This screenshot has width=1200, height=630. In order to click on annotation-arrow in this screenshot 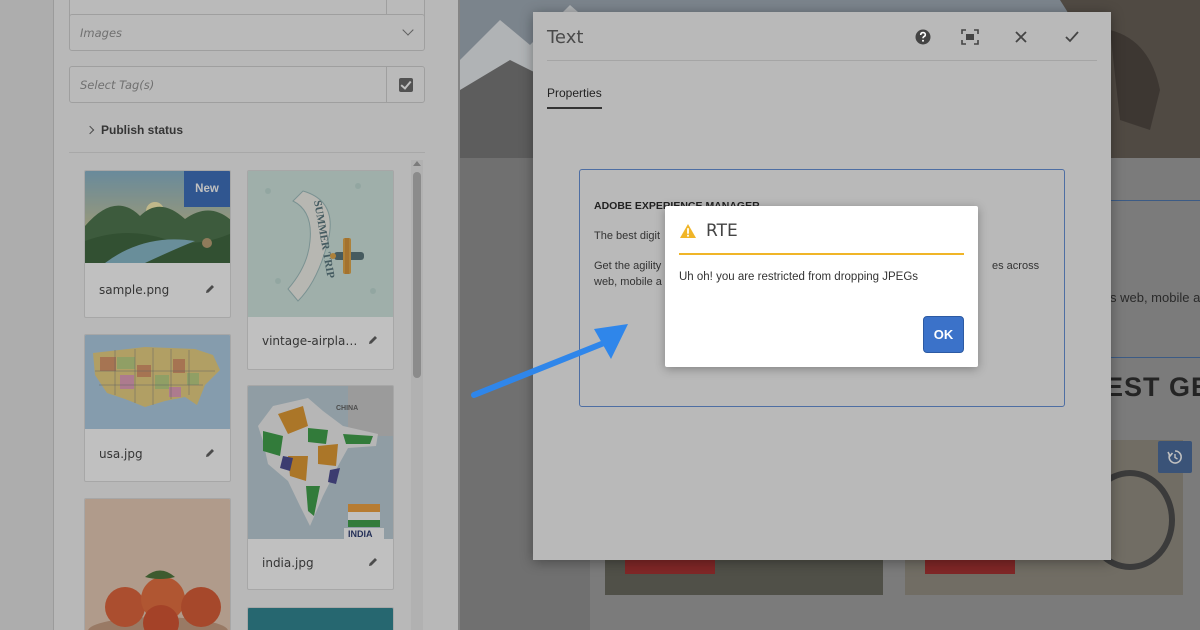, I will do `click(549, 361)`.